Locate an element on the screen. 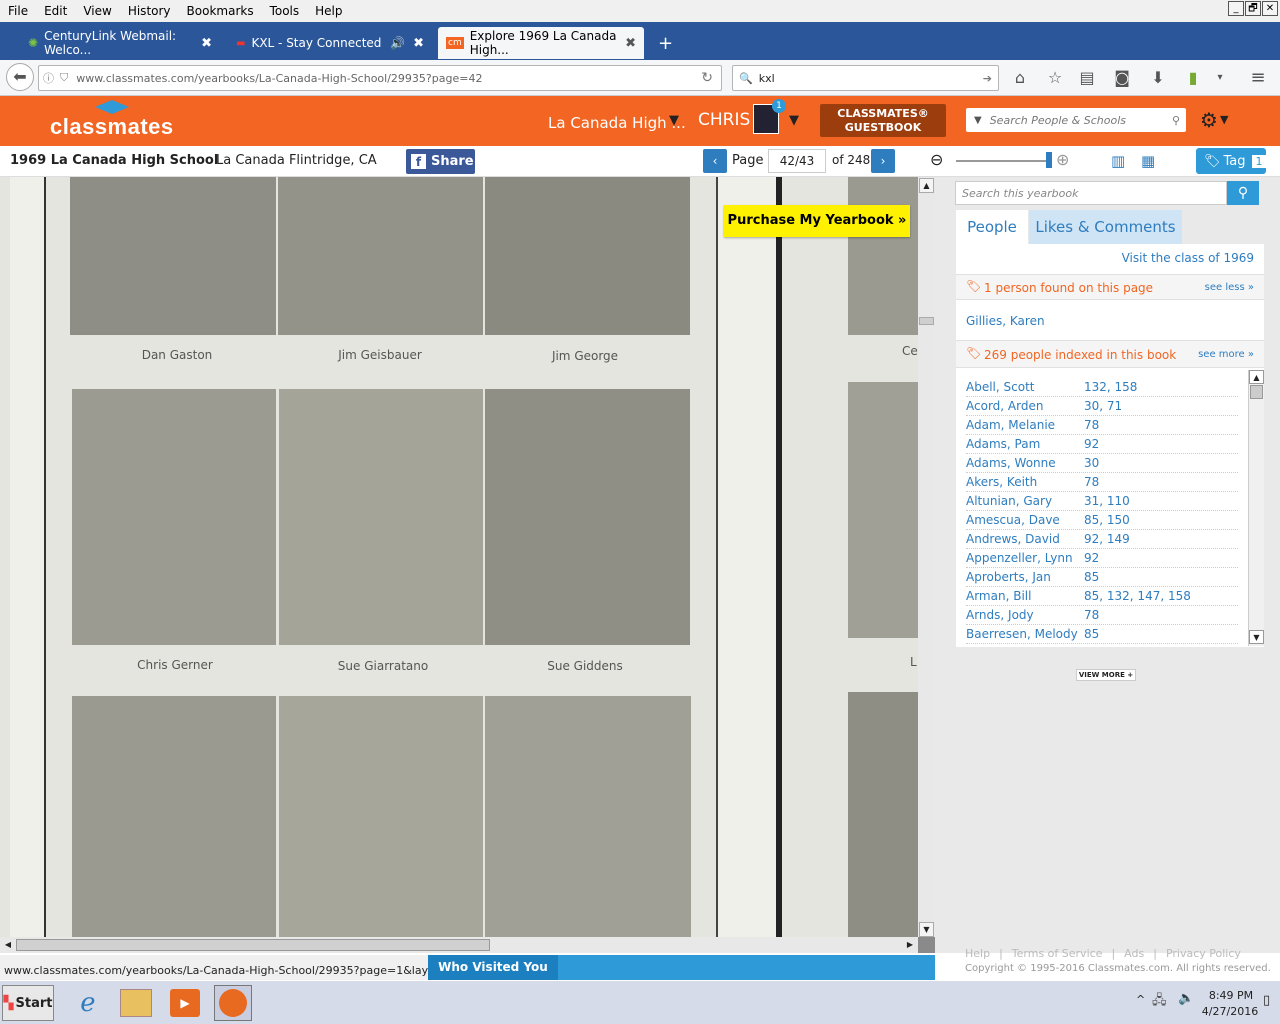 This screenshot has height=1024, width=1280. yearbook-search-input: Search this yearbook is located at coordinates (1091, 193).